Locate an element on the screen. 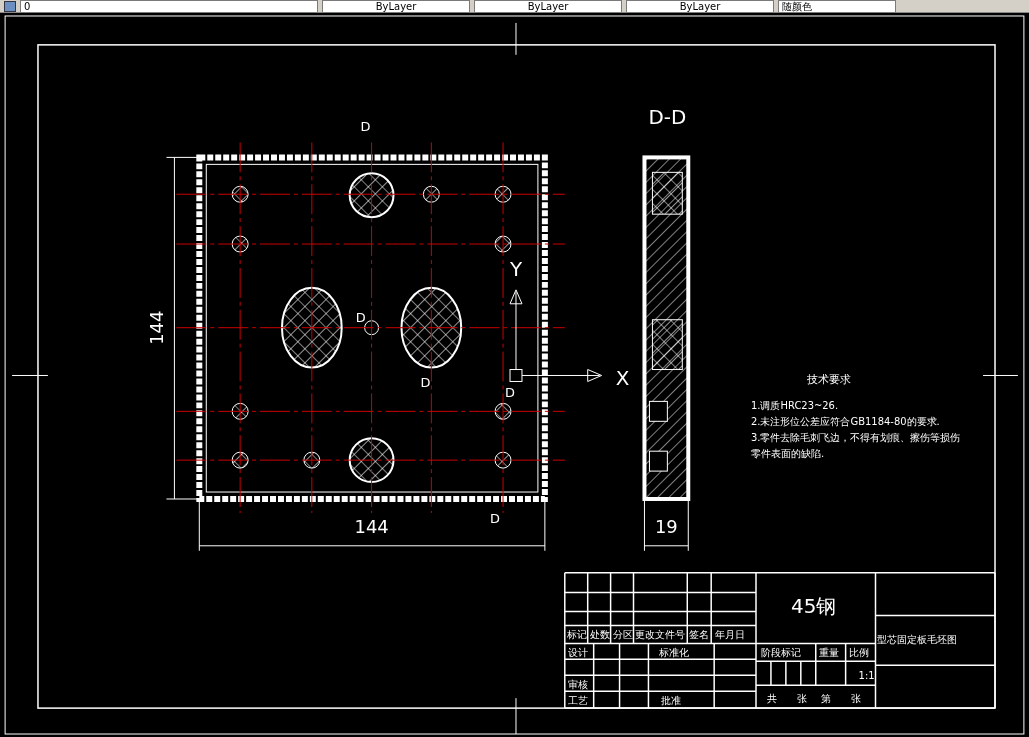  section-view-title: D-D is located at coordinates (667, 117).